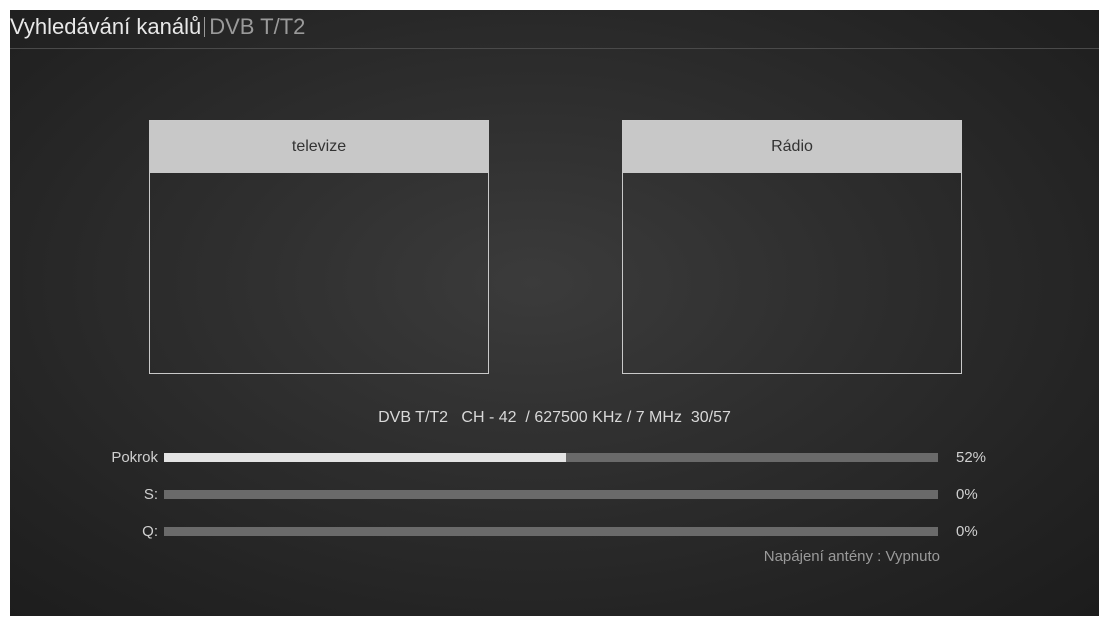  What do you see at coordinates (971, 457) in the screenshot?
I see `progress-percent: 52%` at bounding box center [971, 457].